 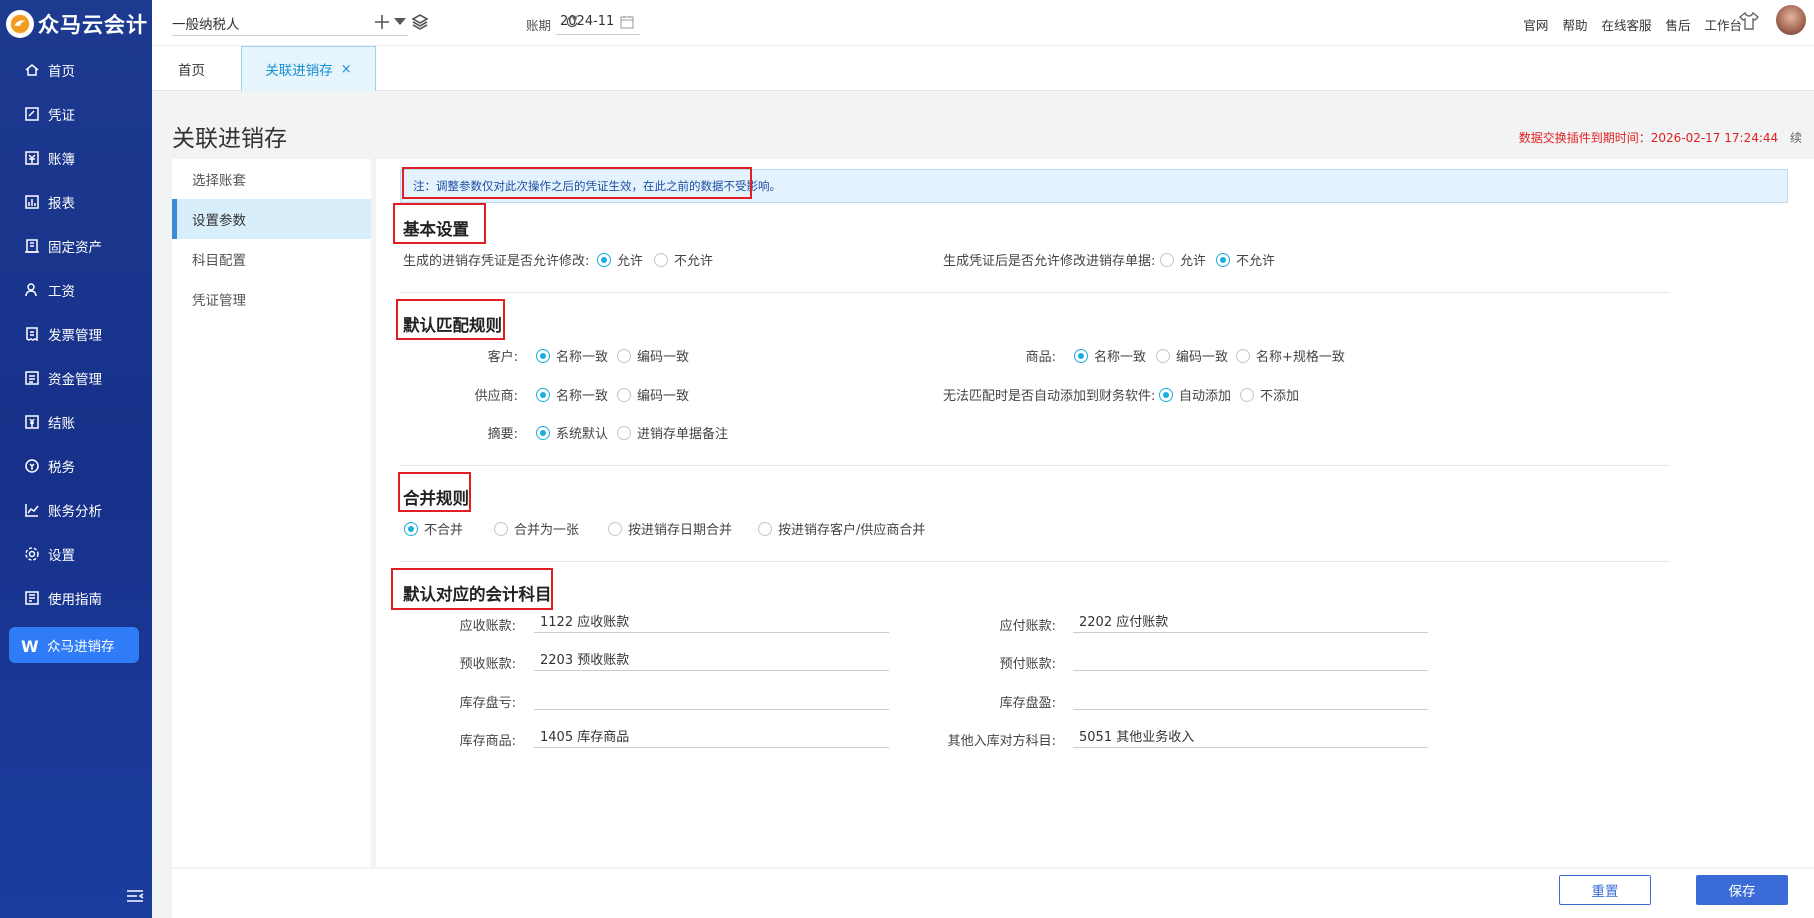 I want to click on option-label: 名称一致, so click(x=582, y=396).